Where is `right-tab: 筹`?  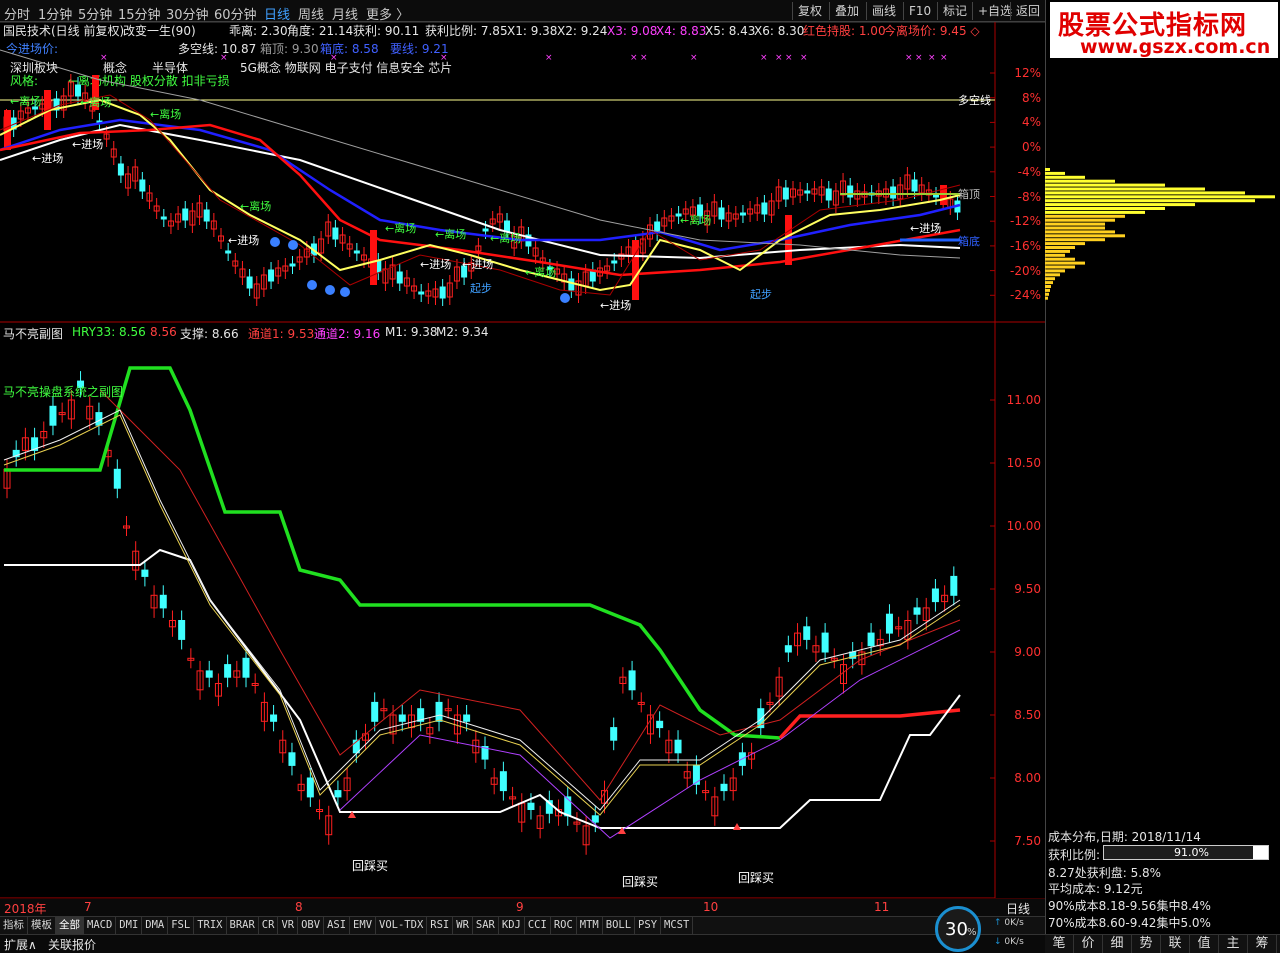 right-tab: 筹 is located at coordinates (1262, 944).